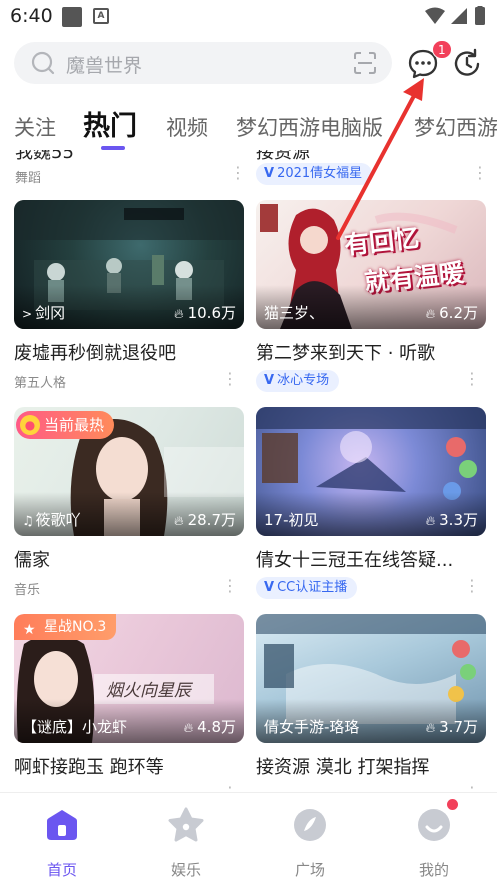 This screenshot has height=883, width=497. What do you see at coordinates (435, 15) in the screenshot?
I see `wifi-icon` at bounding box center [435, 15].